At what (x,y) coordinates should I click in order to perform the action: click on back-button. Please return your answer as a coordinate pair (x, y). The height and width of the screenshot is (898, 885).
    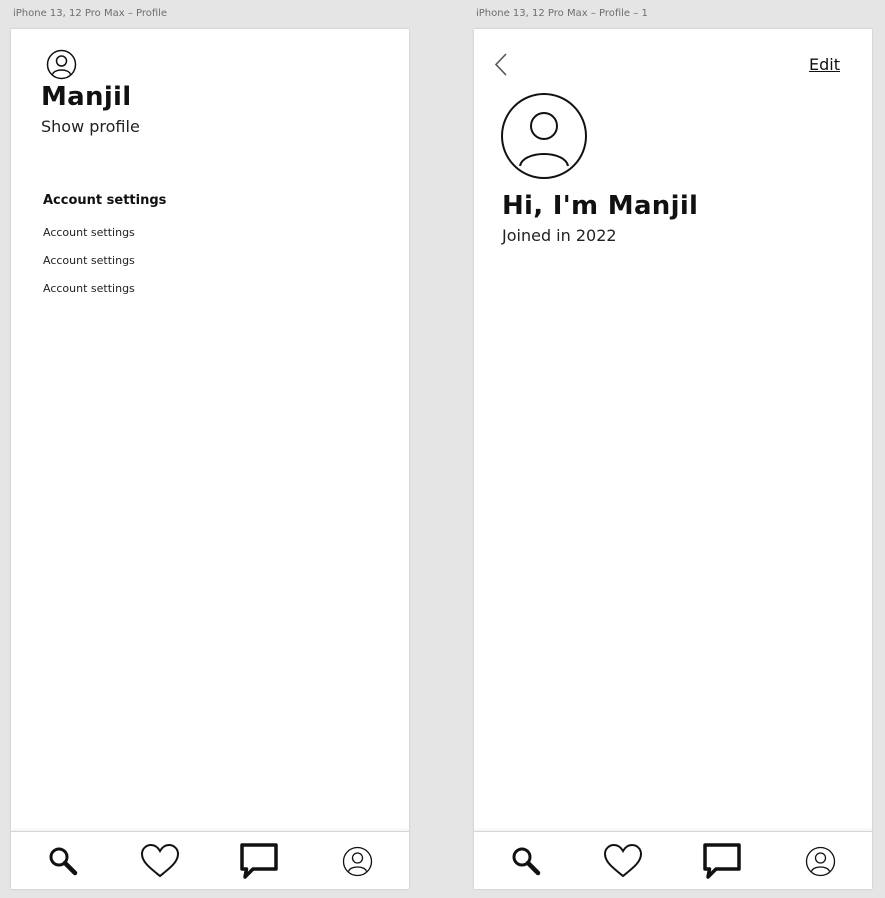
    Looking at the image, I should click on (502, 65).